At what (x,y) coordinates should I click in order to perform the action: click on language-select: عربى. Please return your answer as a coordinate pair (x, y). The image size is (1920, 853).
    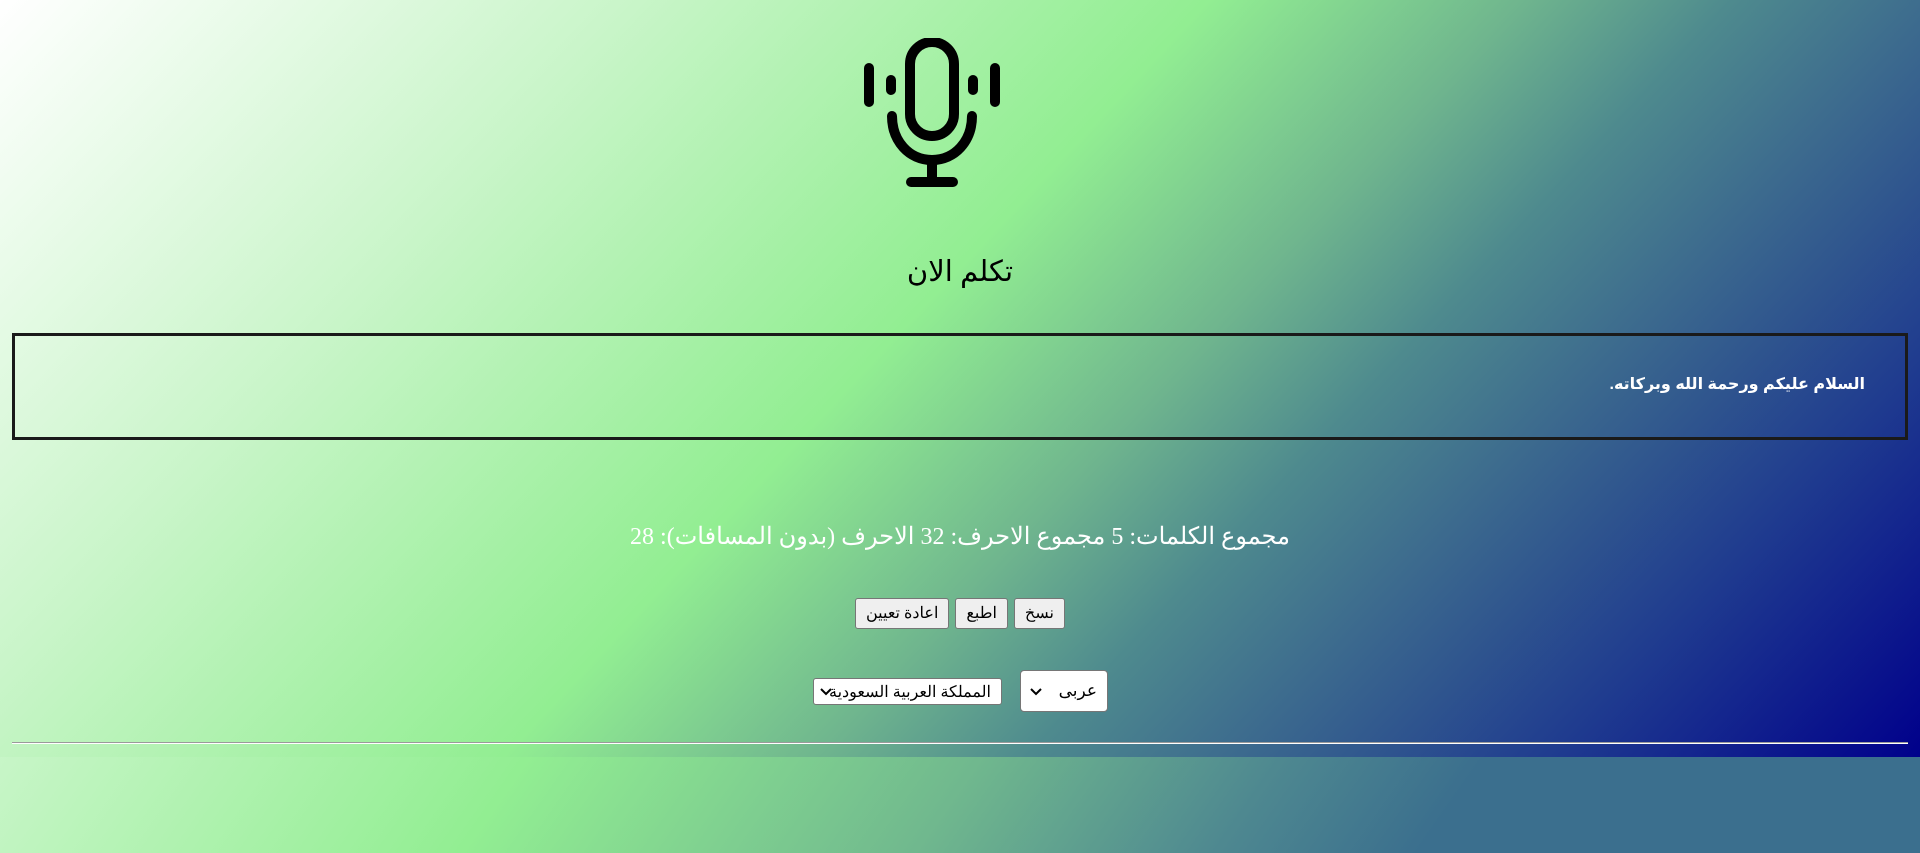
    Looking at the image, I should click on (1064, 691).